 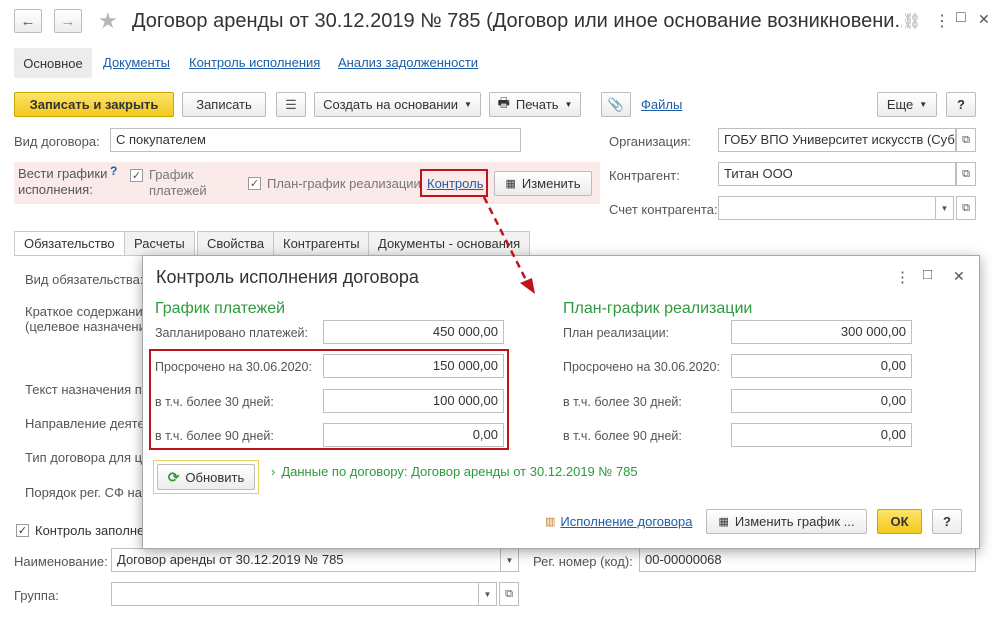 I want to click on annotation-arrow-head, so click(x=527, y=286).